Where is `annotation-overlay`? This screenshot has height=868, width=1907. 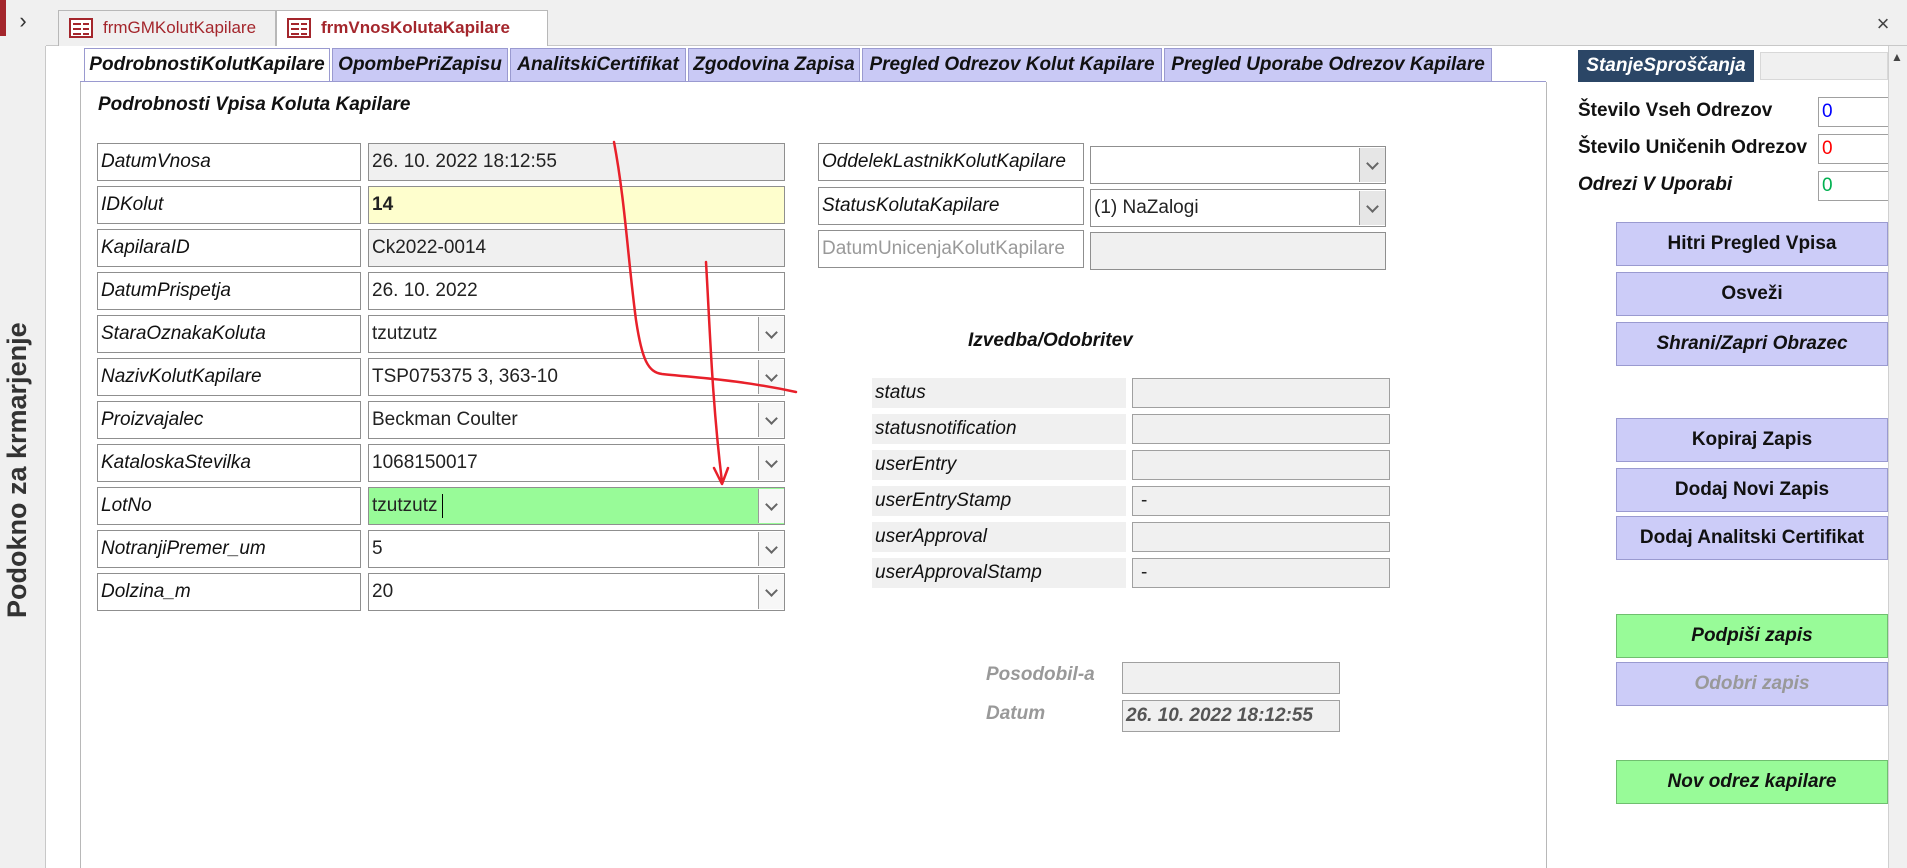
annotation-overlay is located at coordinates (705, 313).